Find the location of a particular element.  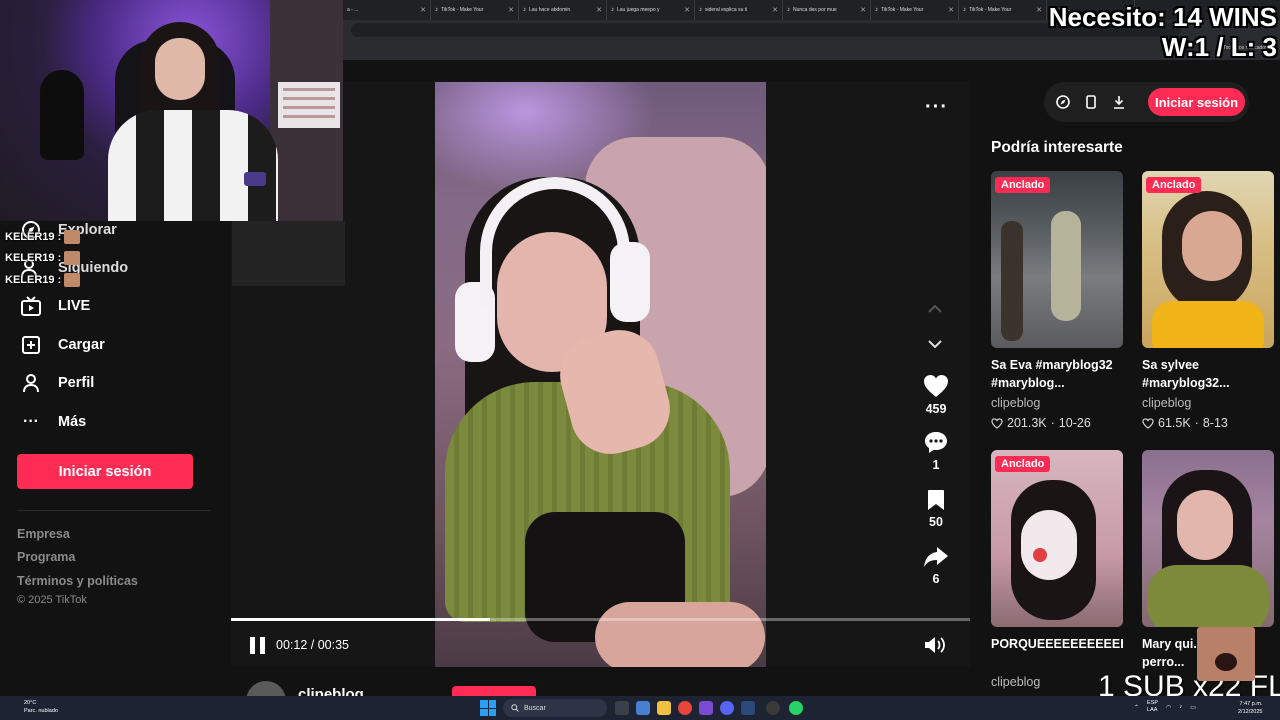

save-button: 50 is located at coordinates (936, 509).